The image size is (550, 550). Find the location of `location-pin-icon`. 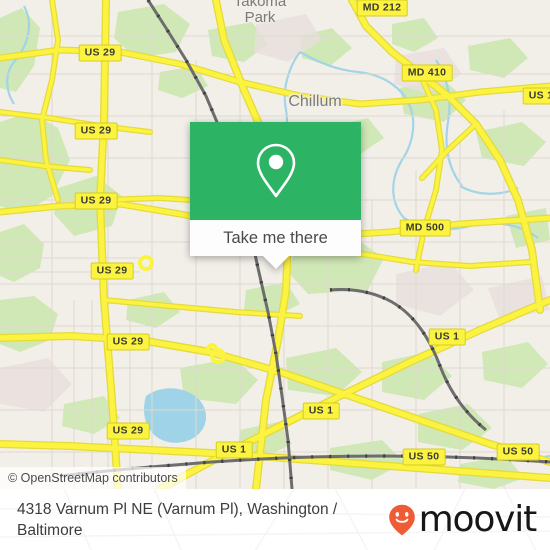

location-pin-icon is located at coordinates (275, 170).